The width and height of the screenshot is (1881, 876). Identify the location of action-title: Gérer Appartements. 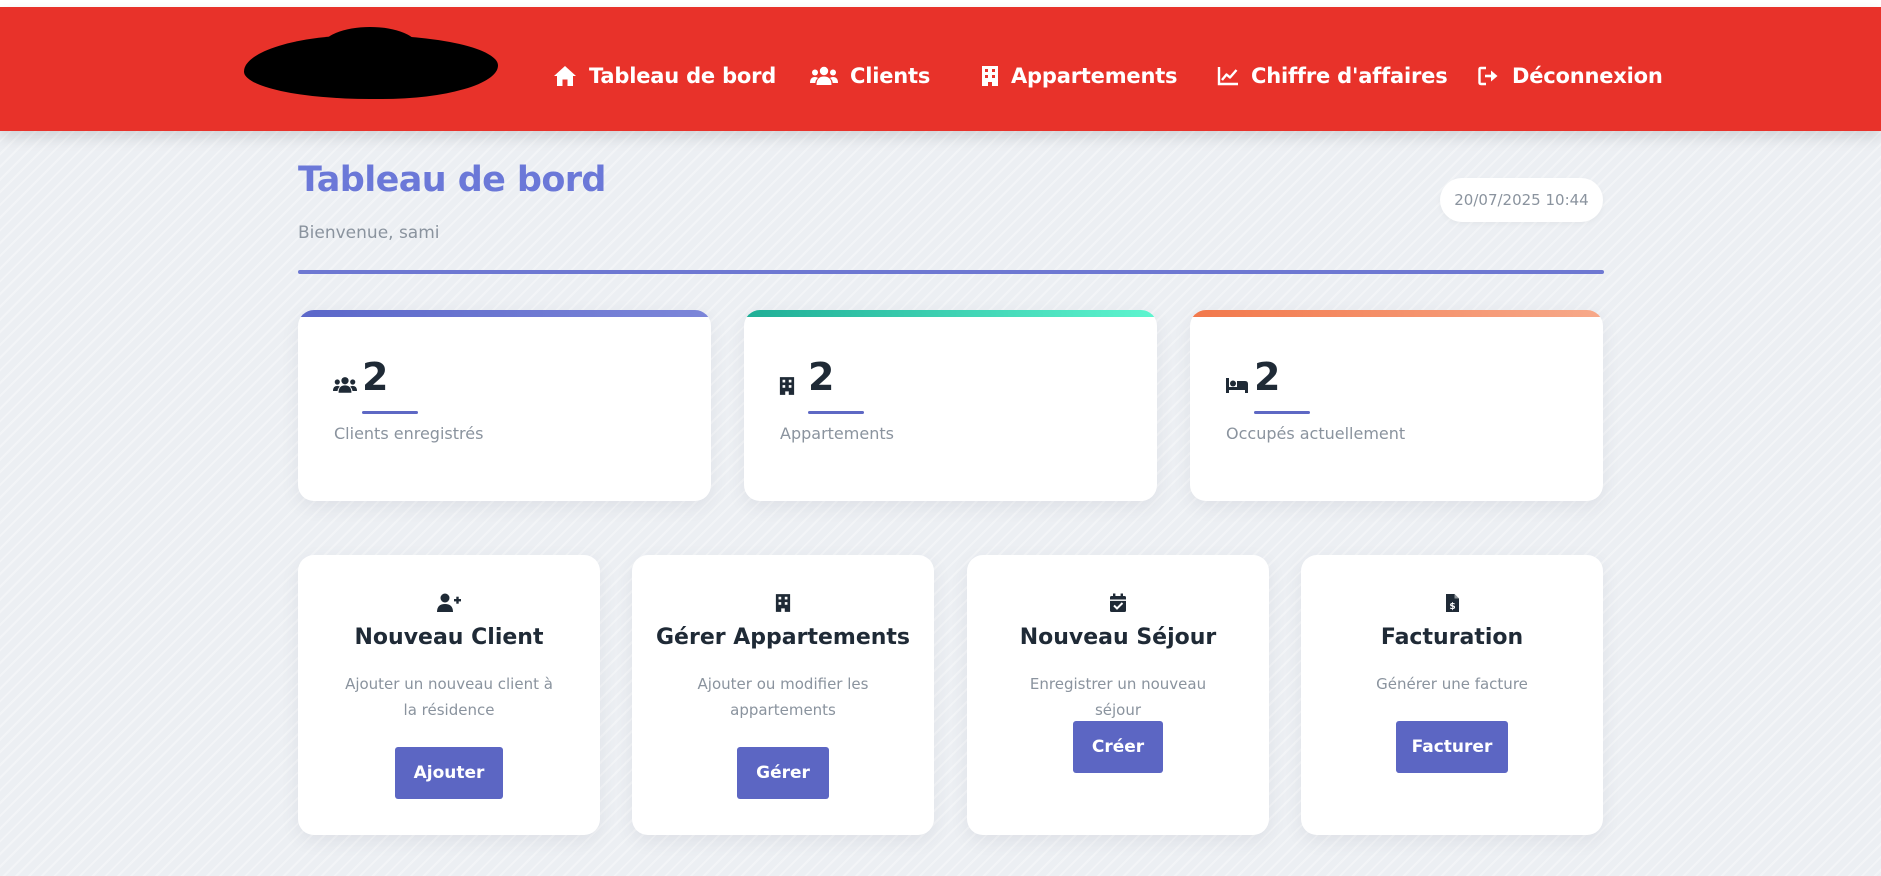
(783, 637).